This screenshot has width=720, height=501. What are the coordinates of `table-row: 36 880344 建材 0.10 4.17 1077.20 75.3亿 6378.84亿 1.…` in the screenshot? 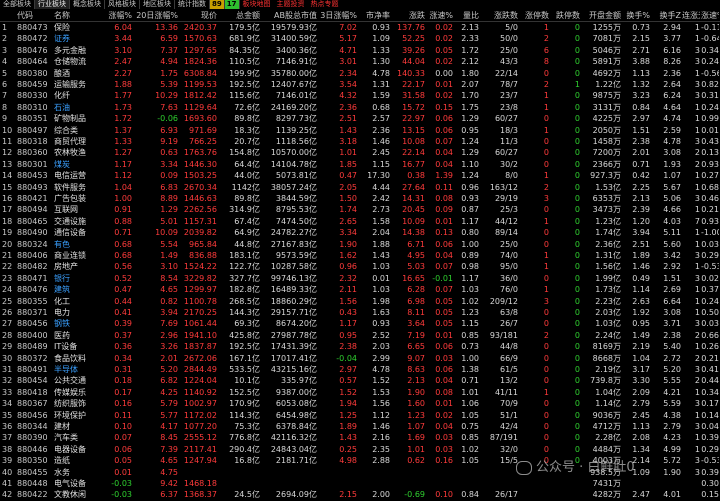 It's located at (360, 426).